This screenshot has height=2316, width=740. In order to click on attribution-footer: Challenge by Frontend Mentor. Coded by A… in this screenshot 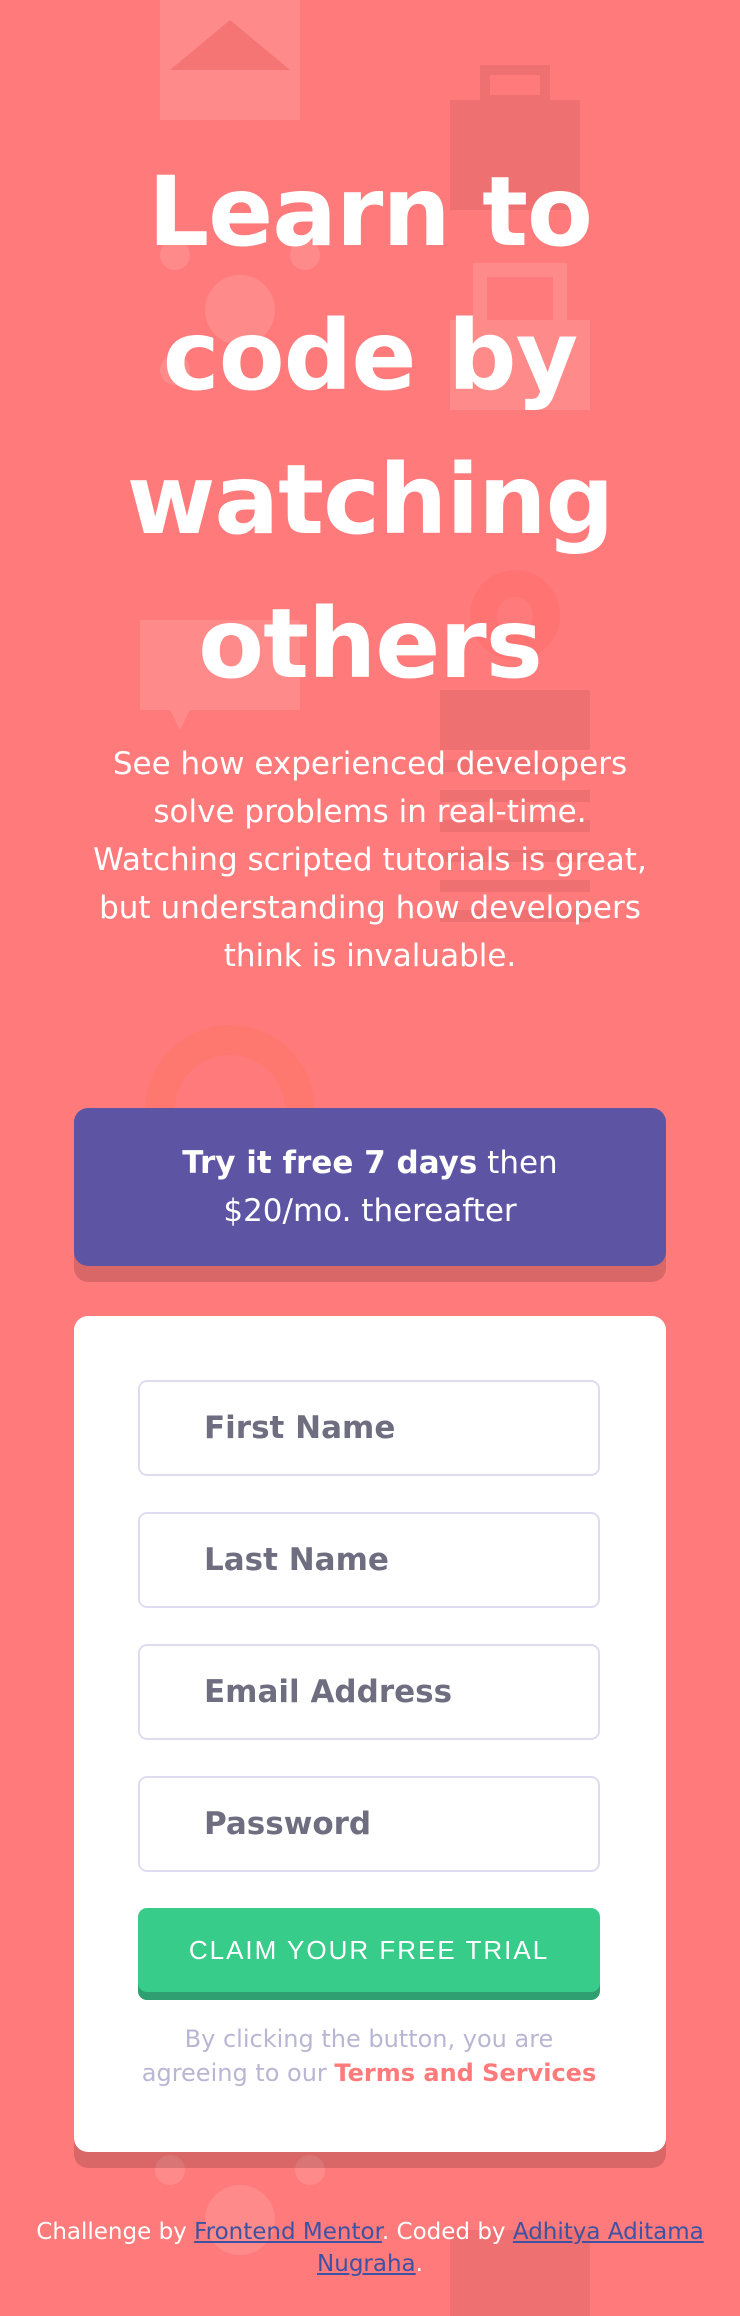, I will do `click(370, 2248)`.